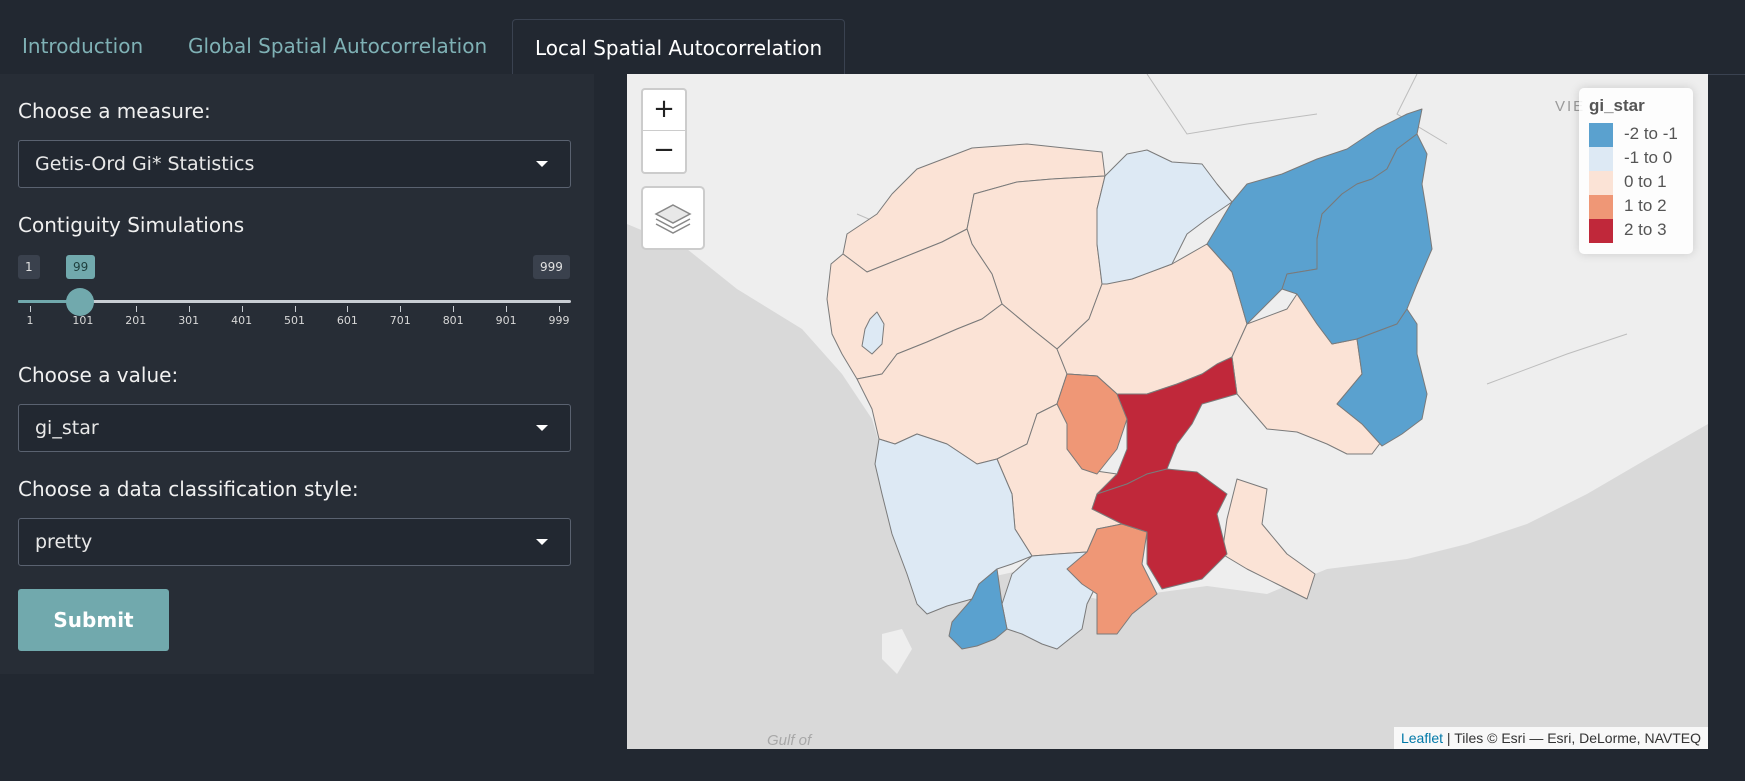 This screenshot has height=781, width=1745. What do you see at coordinates (98, 375) in the screenshot?
I see `value-label: Choose a value:` at bounding box center [98, 375].